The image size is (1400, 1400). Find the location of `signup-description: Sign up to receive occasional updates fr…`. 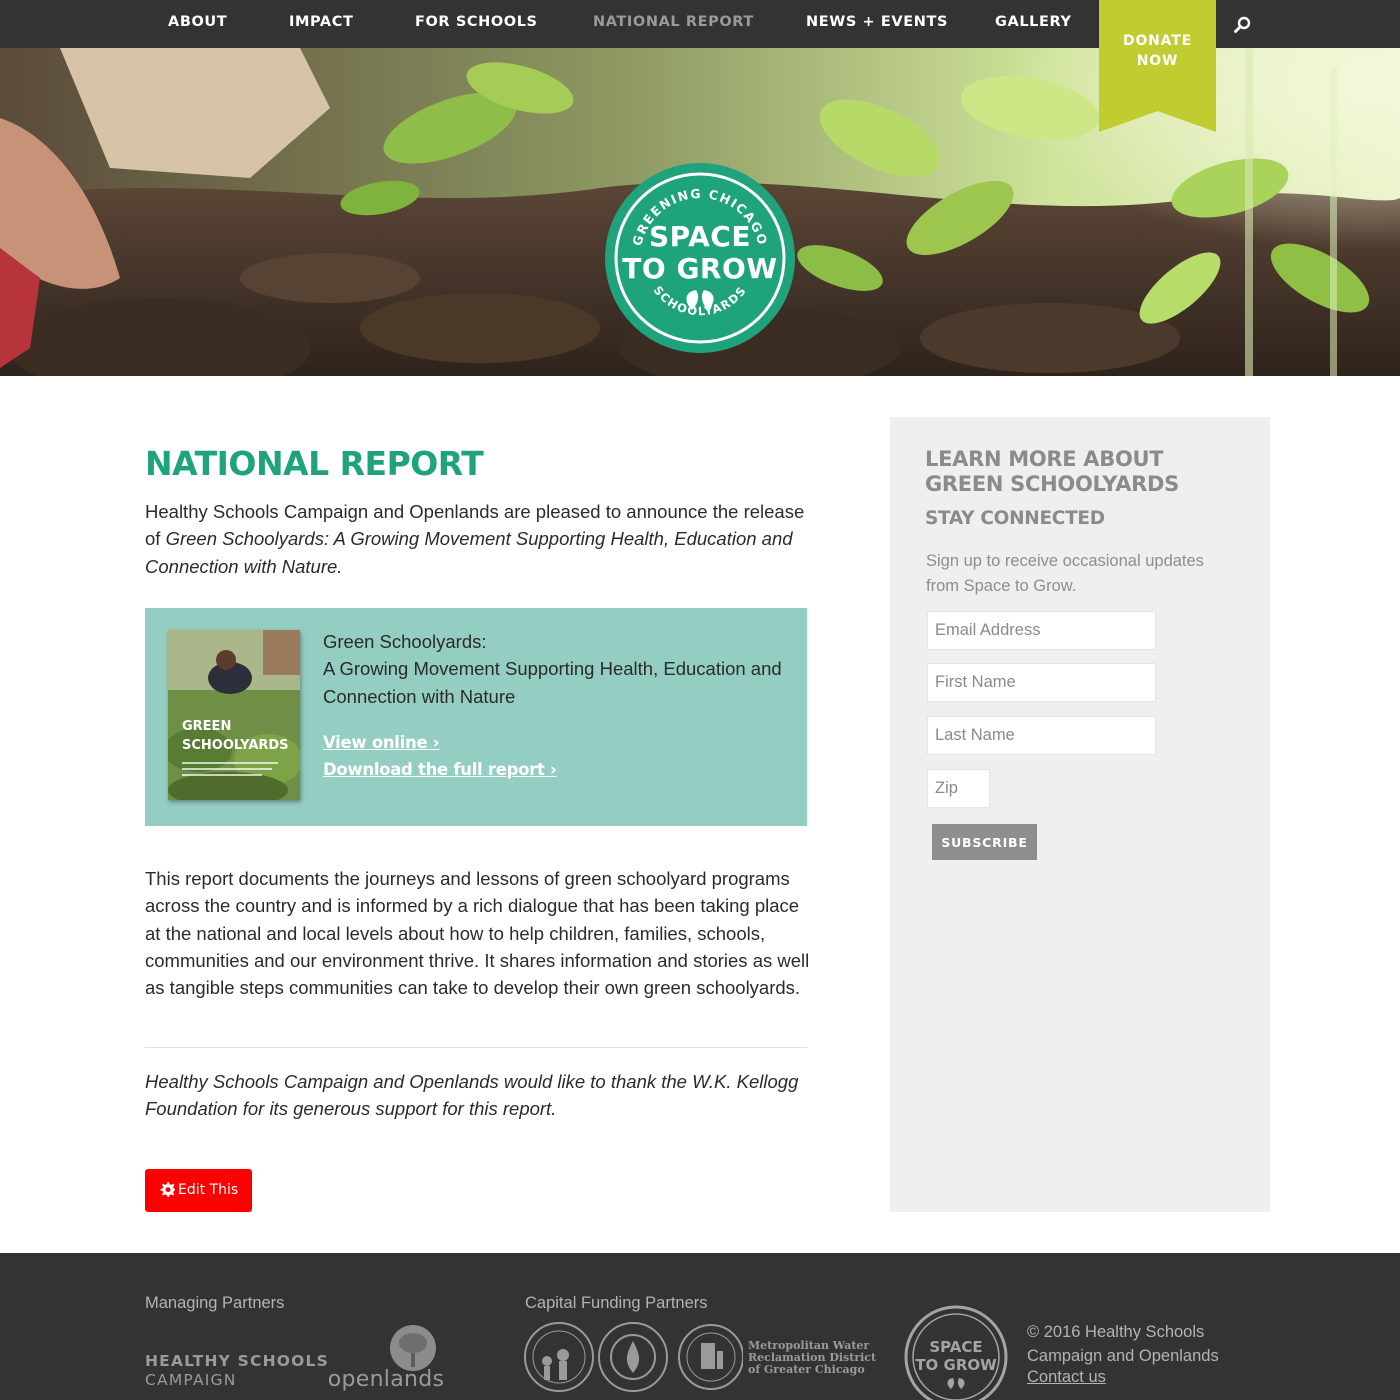

signup-description: Sign up to receive occasional updates fr… is located at coordinates (1065, 573).